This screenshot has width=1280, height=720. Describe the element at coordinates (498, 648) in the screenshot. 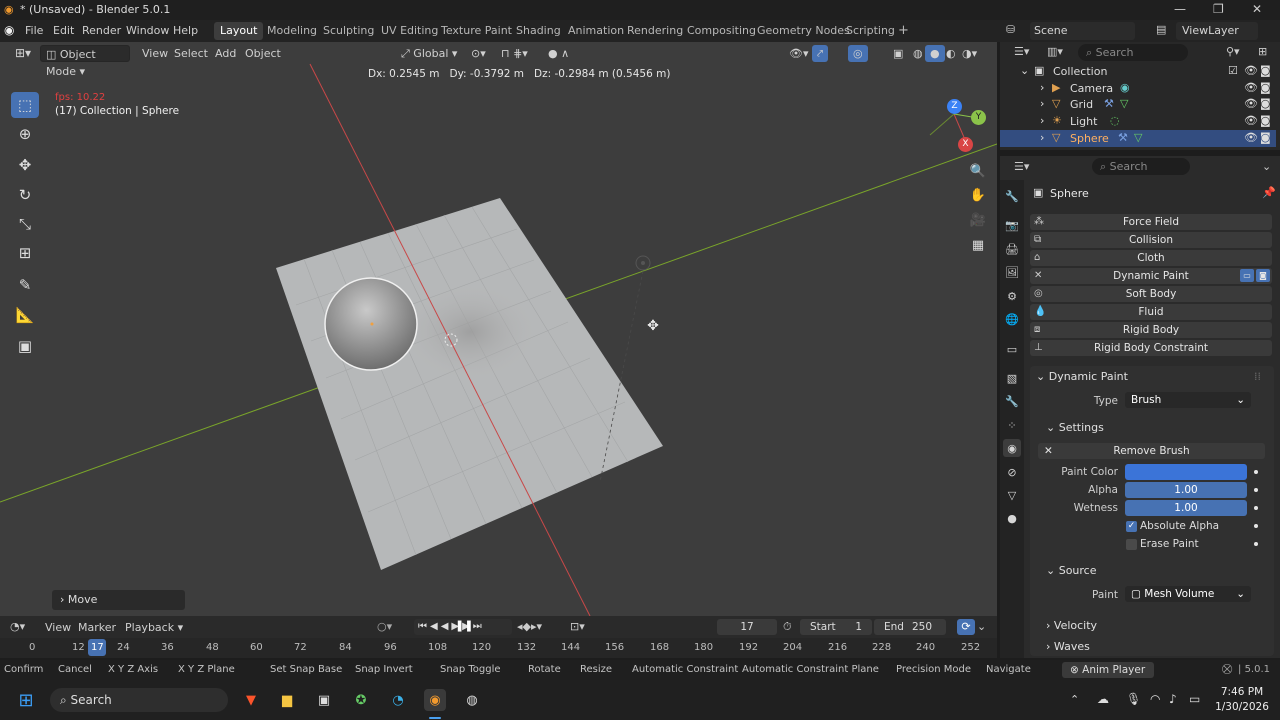

I see `timeline-ruler` at that location.